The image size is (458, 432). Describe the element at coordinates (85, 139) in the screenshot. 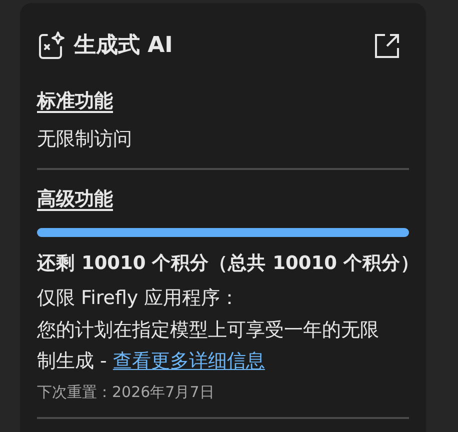

I see `feature-text: 无限制访问` at that location.